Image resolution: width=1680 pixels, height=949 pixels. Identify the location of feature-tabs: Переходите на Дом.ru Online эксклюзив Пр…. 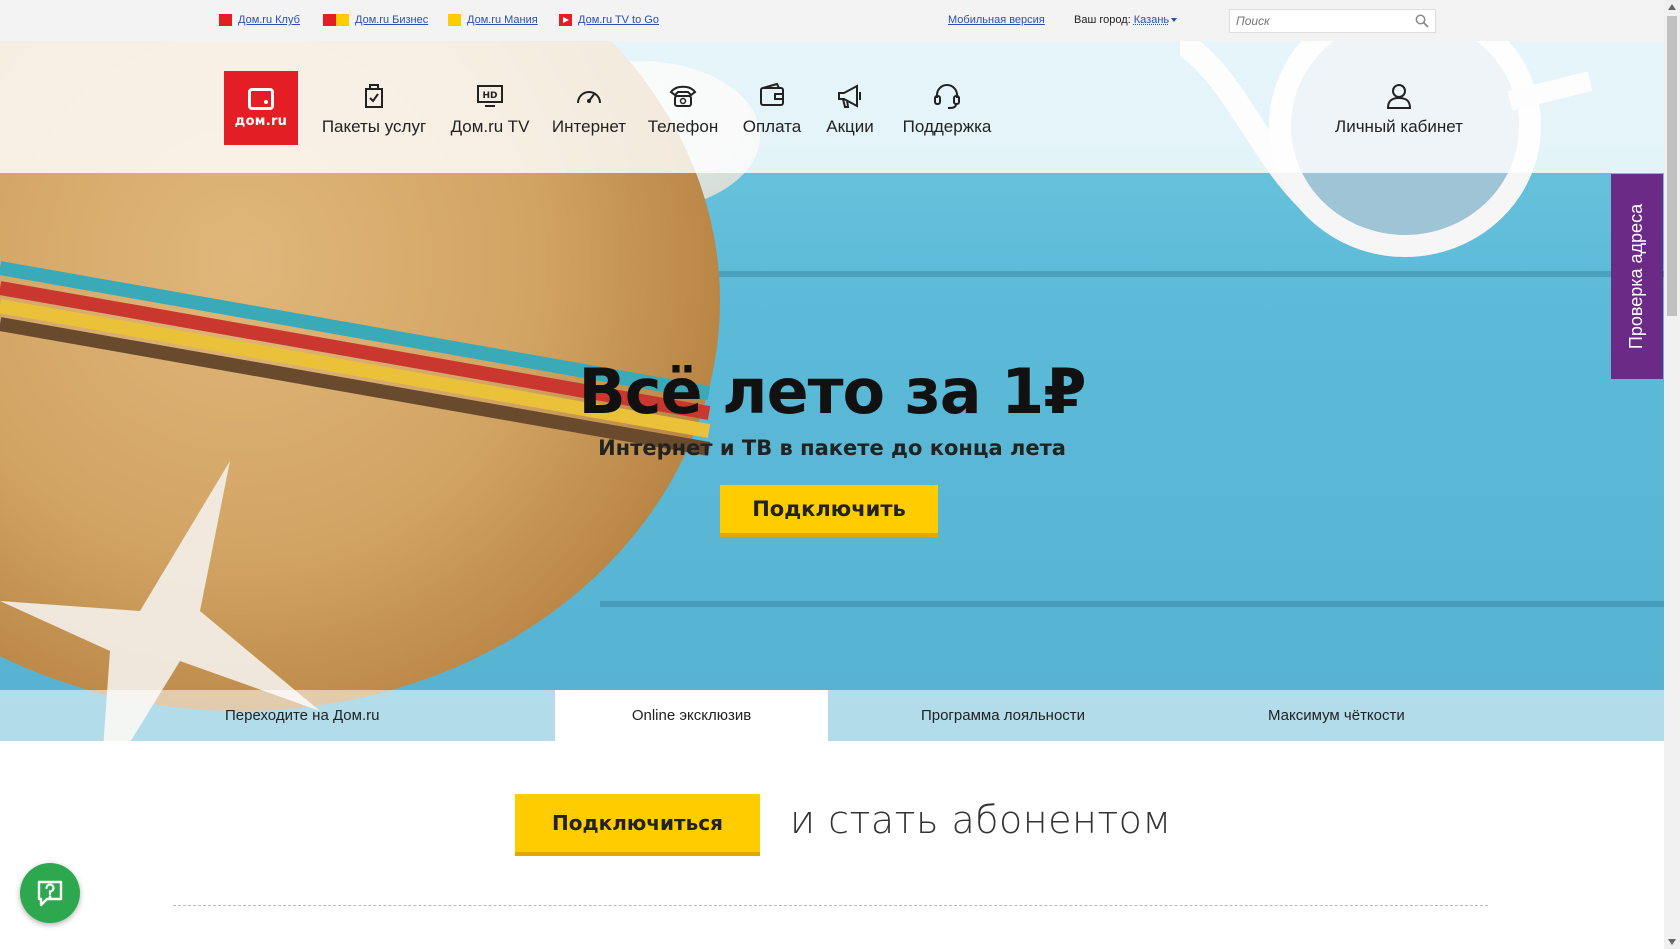
(832, 715).